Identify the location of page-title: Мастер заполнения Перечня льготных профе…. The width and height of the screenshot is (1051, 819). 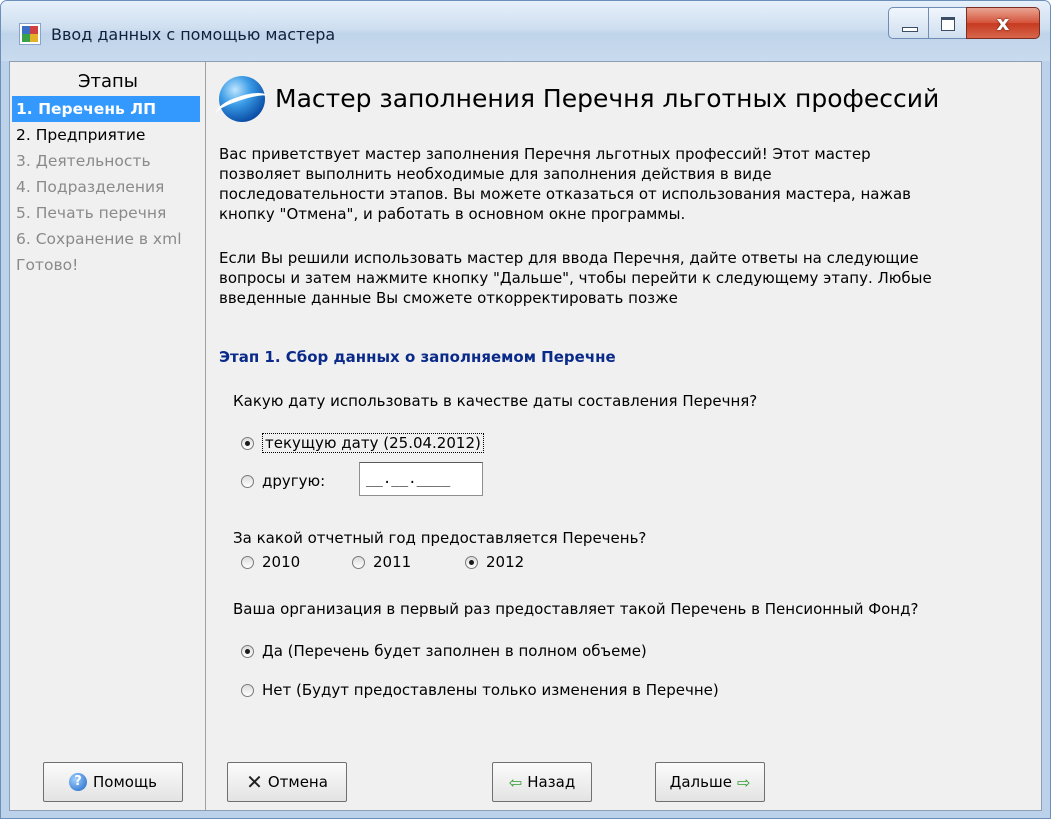
(607, 98).